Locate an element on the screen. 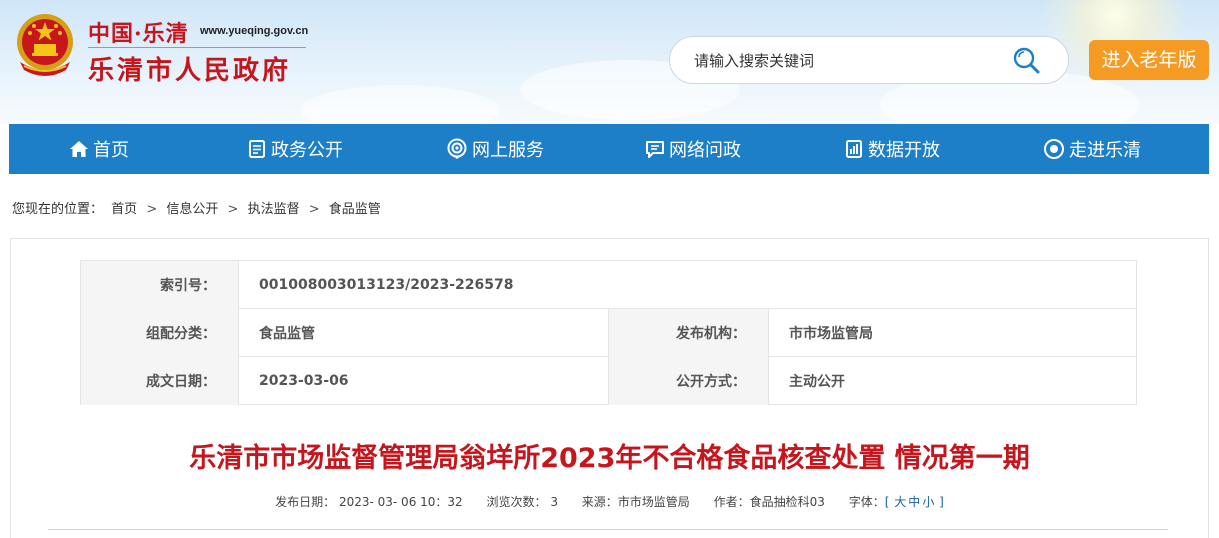 The width and height of the screenshot is (1219, 538). meta-row: 组配分类： 食品监管 发布机构： 市市场监管局 is located at coordinates (608, 333).